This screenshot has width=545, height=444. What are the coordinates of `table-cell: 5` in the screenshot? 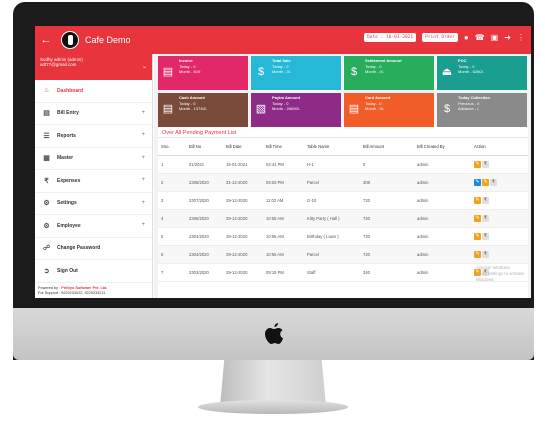 It's located at (172, 236).